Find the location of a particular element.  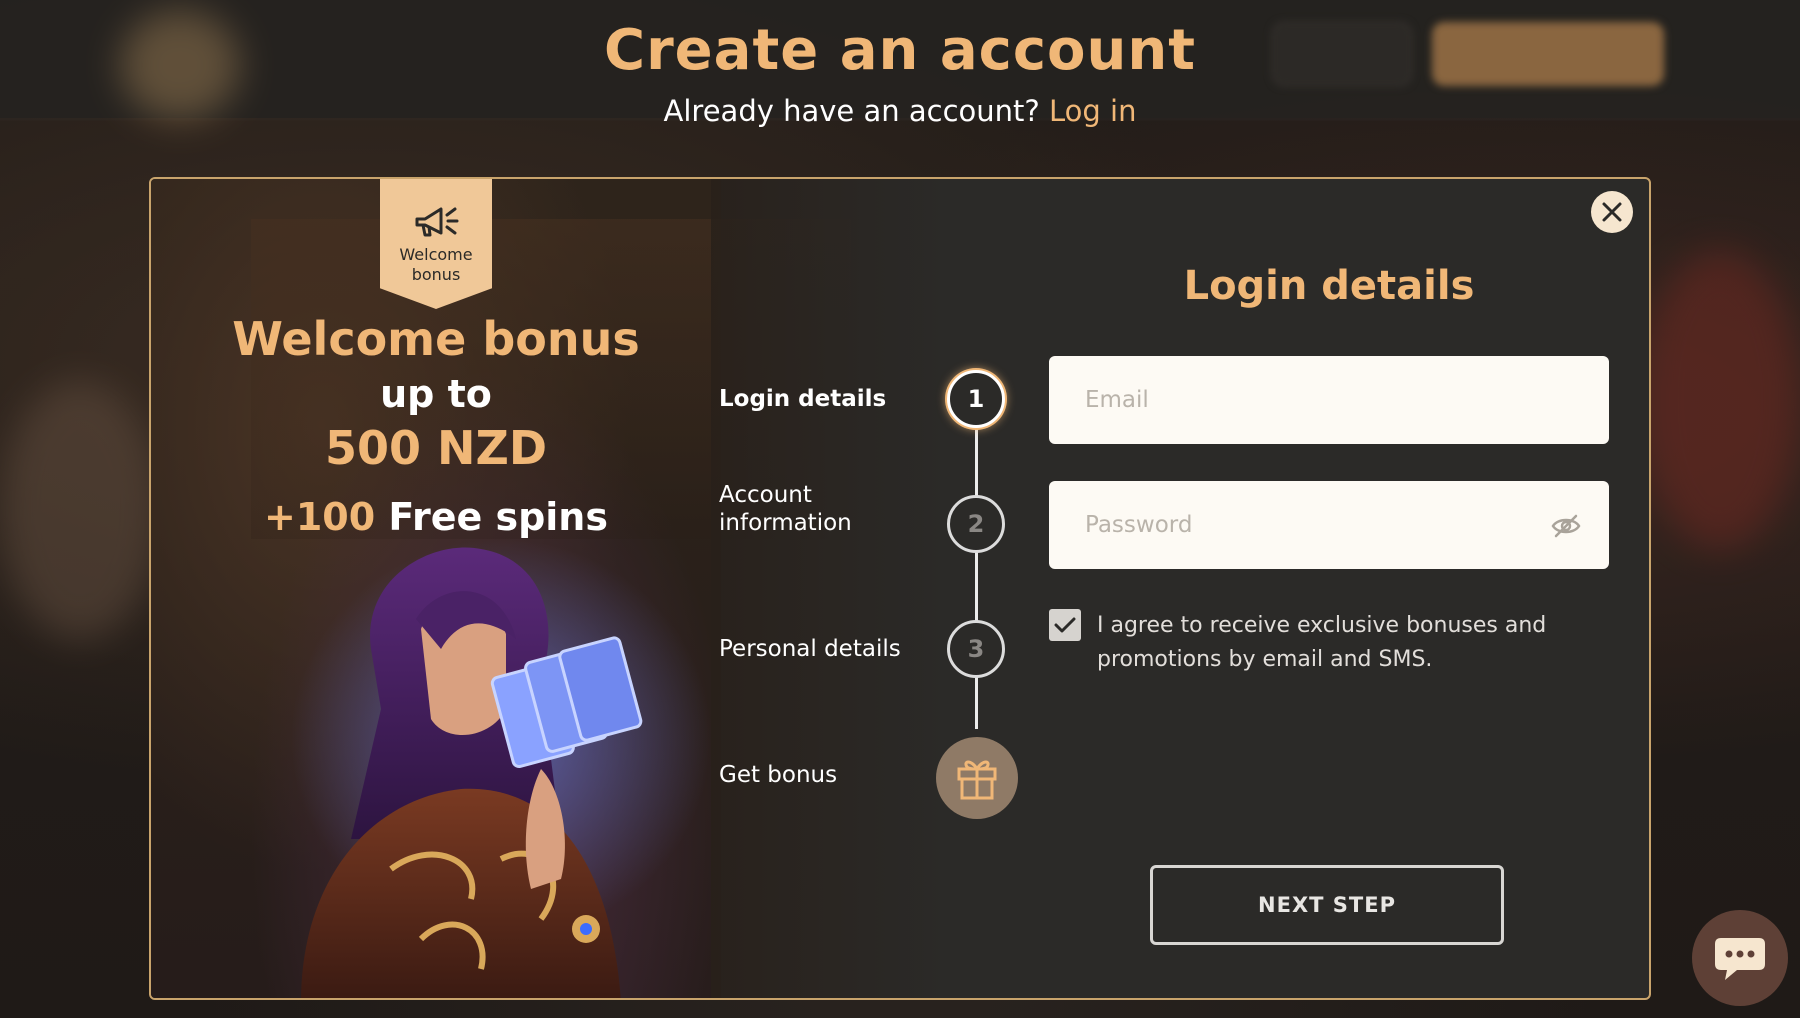

spins-number: +100 is located at coordinates (320, 517).